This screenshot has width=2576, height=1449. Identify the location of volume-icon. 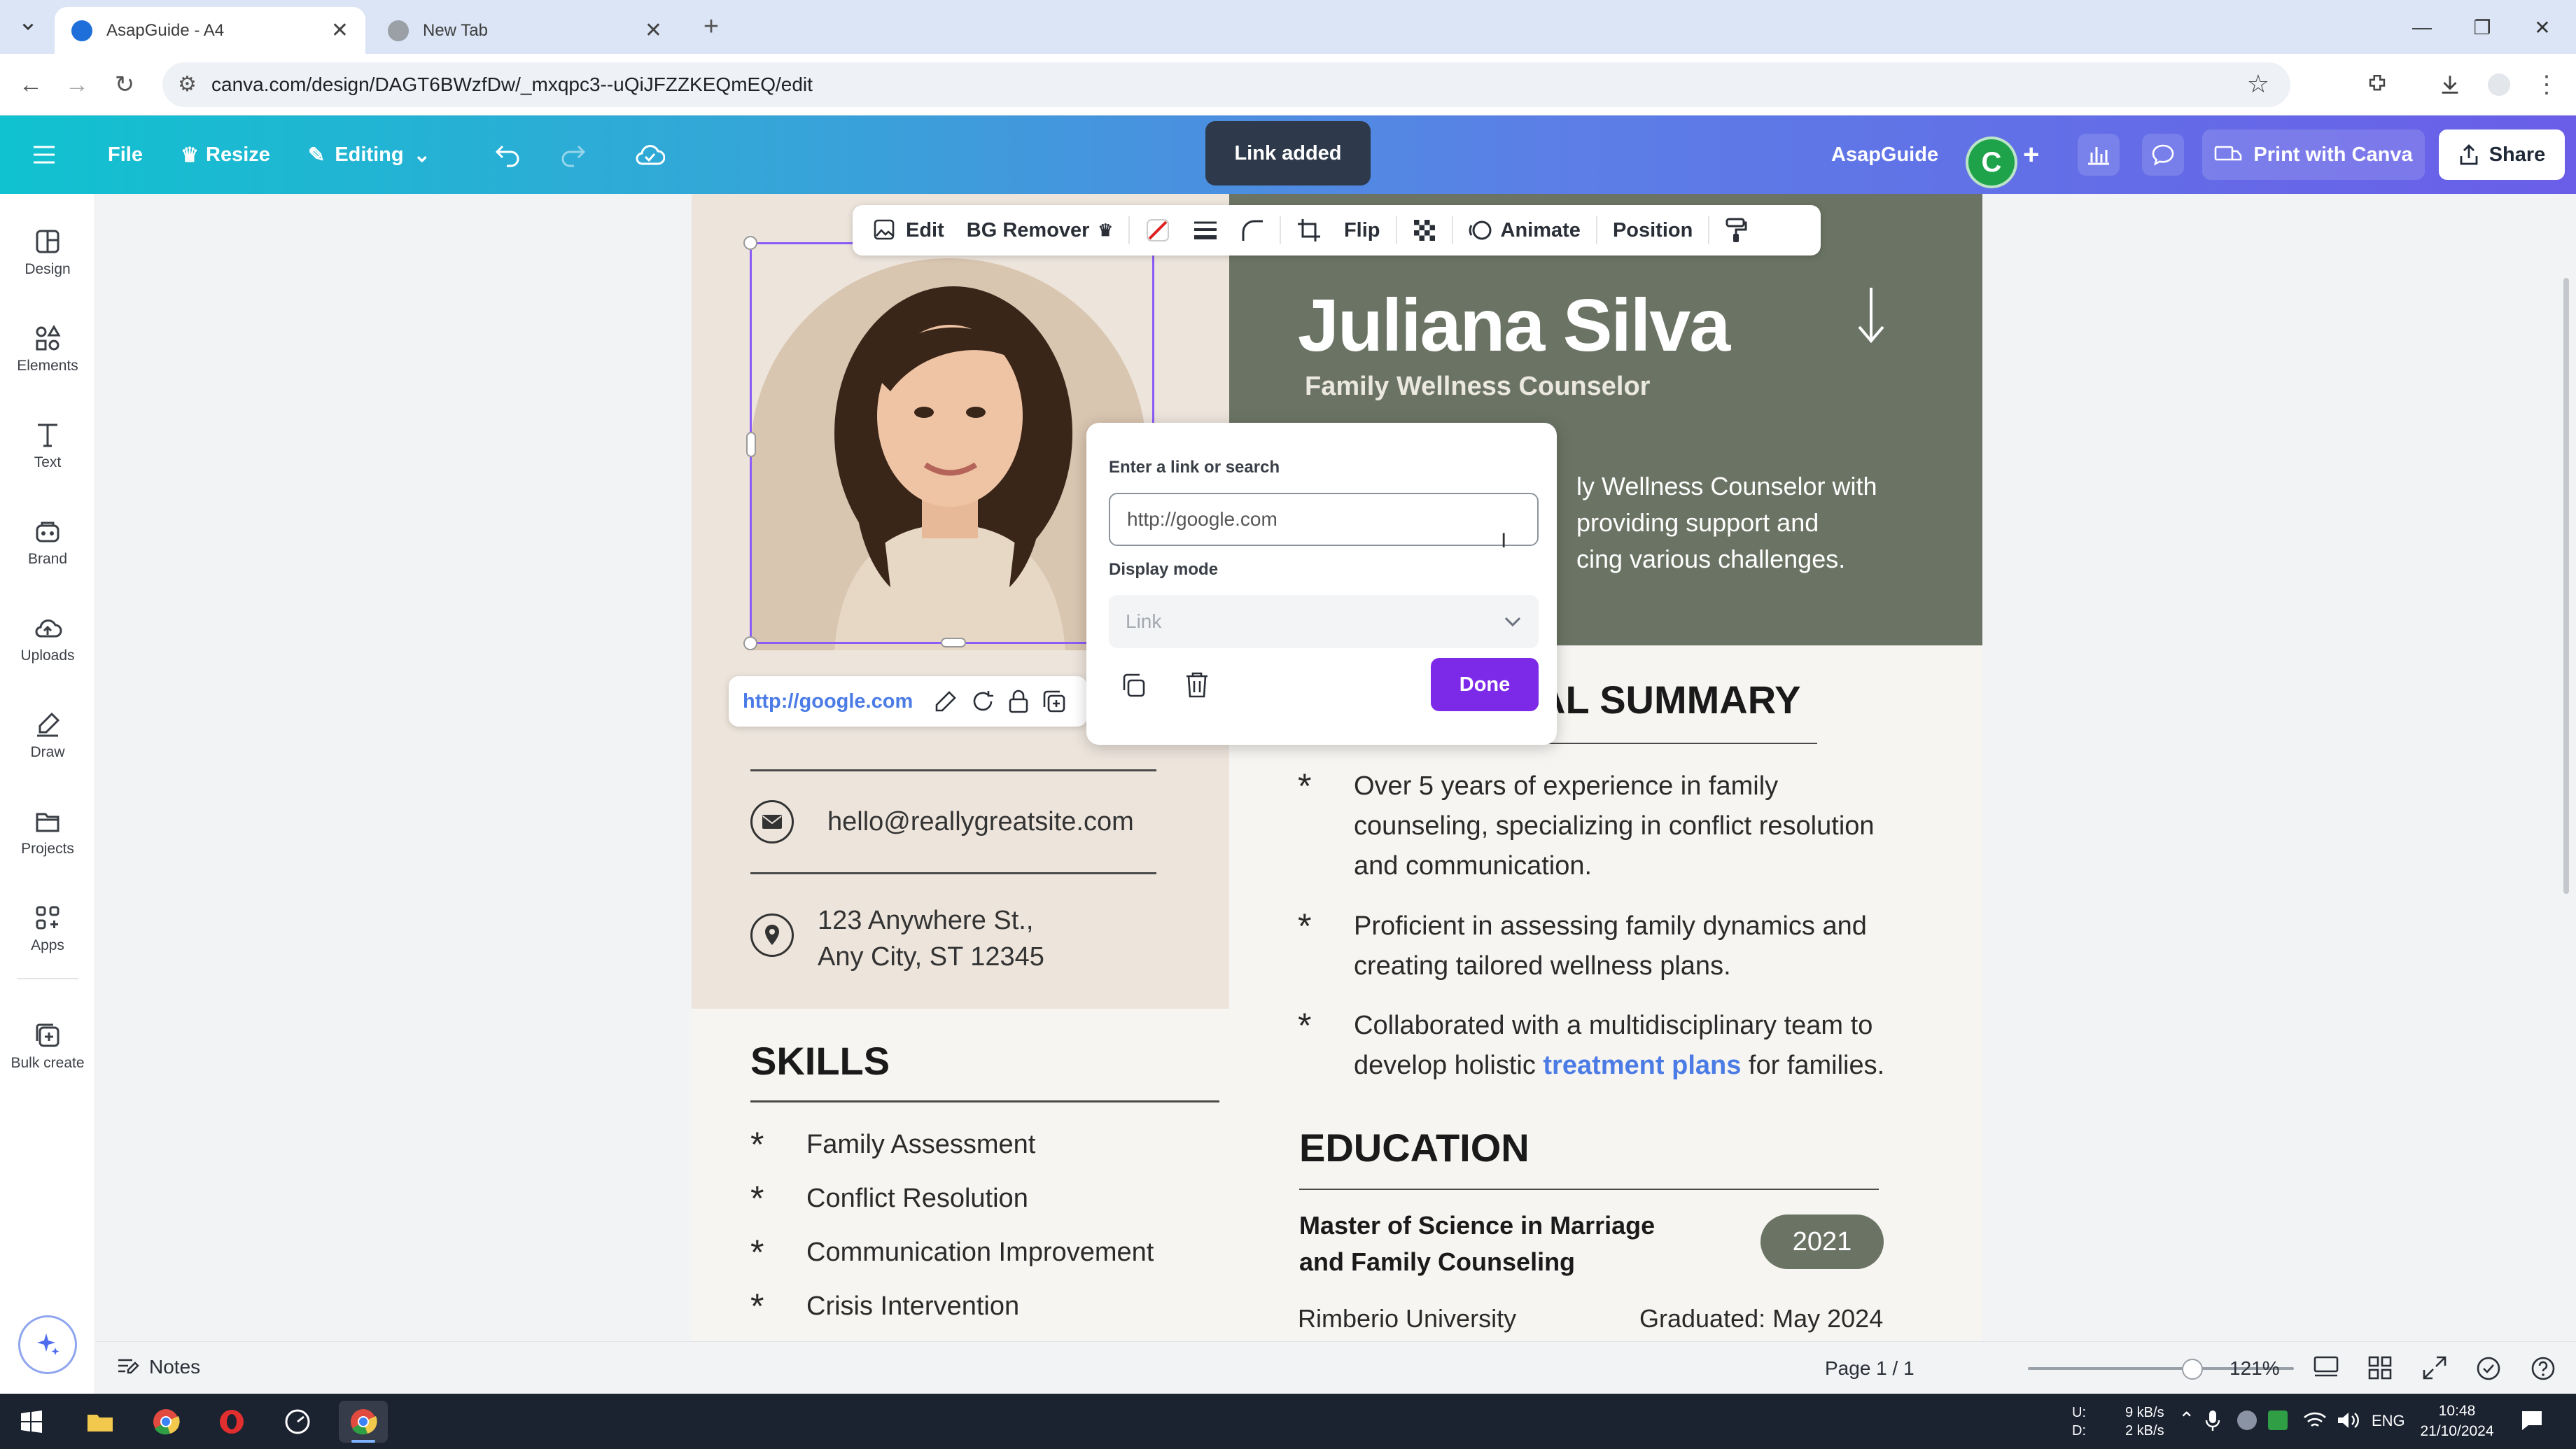
(2348, 1420).